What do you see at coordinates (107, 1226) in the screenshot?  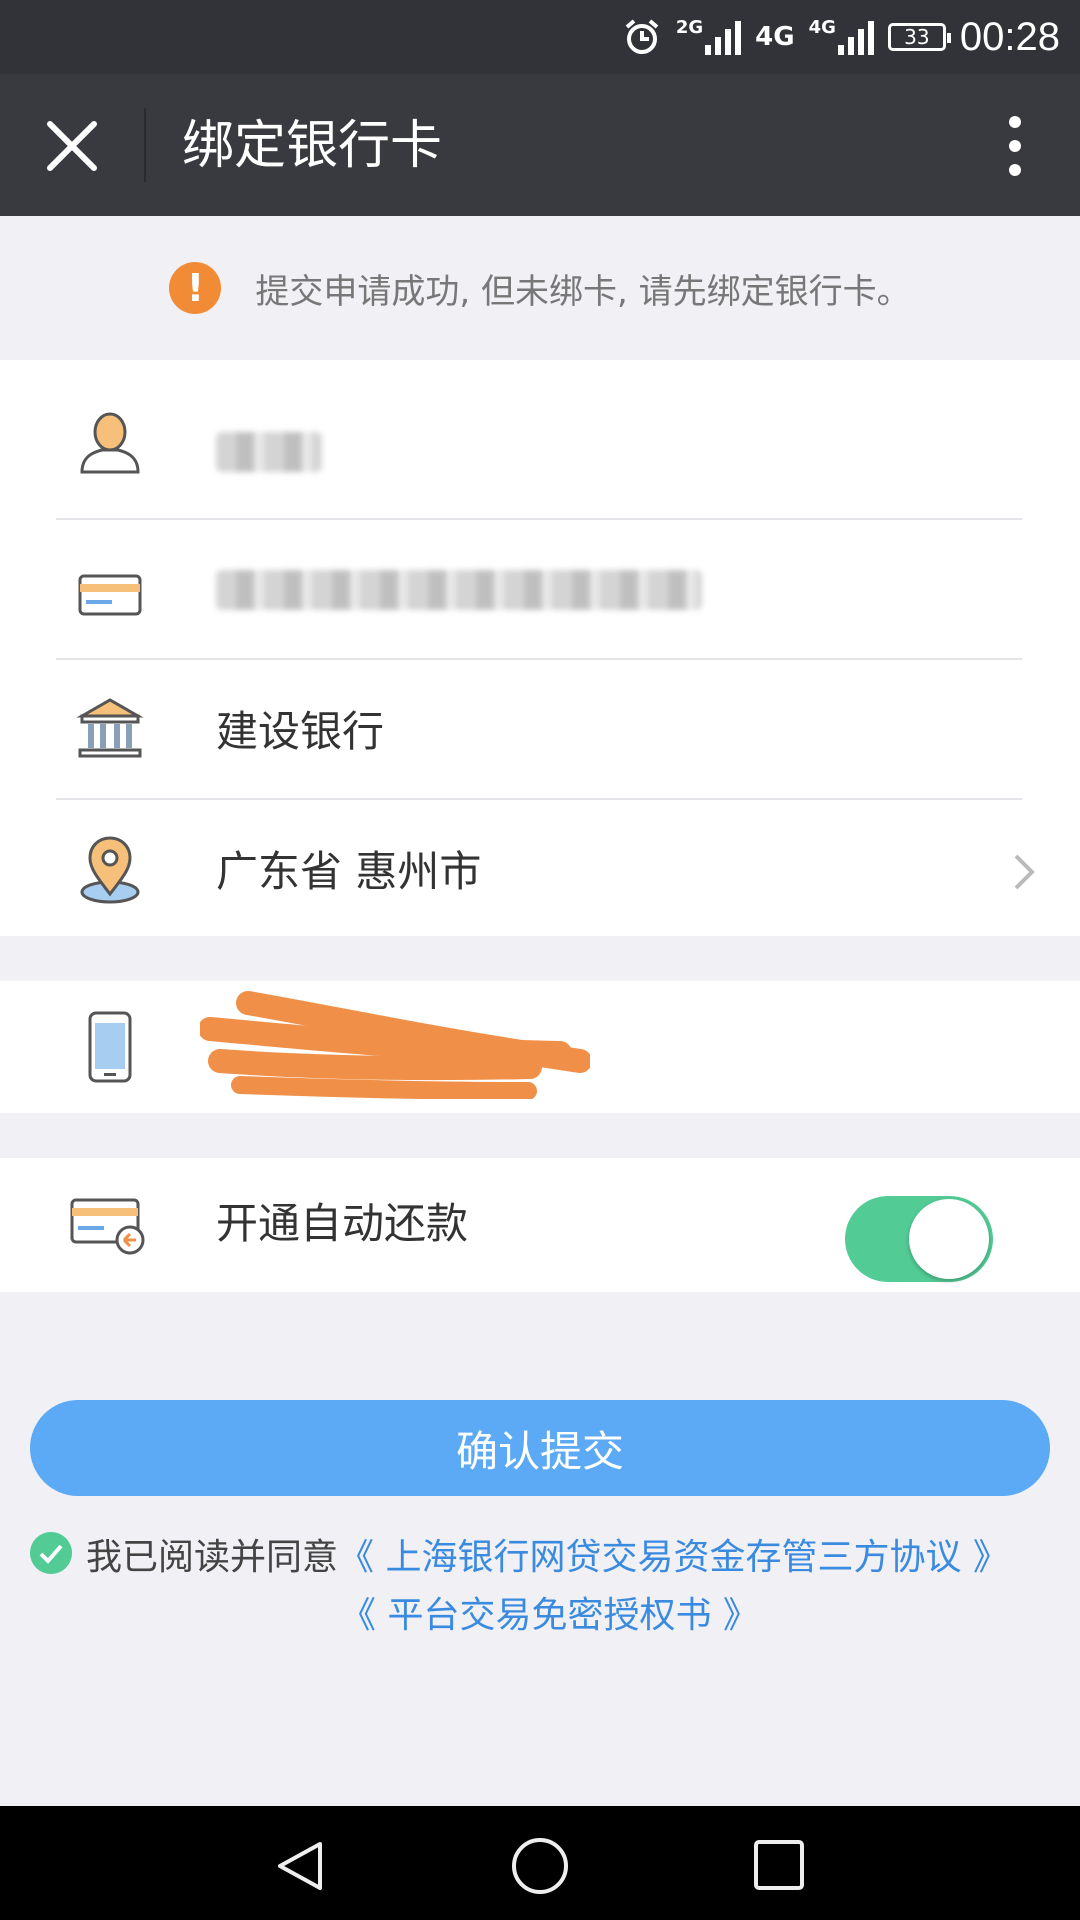 I see `auto-repay-card-icon` at bounding box center [107, 1226].